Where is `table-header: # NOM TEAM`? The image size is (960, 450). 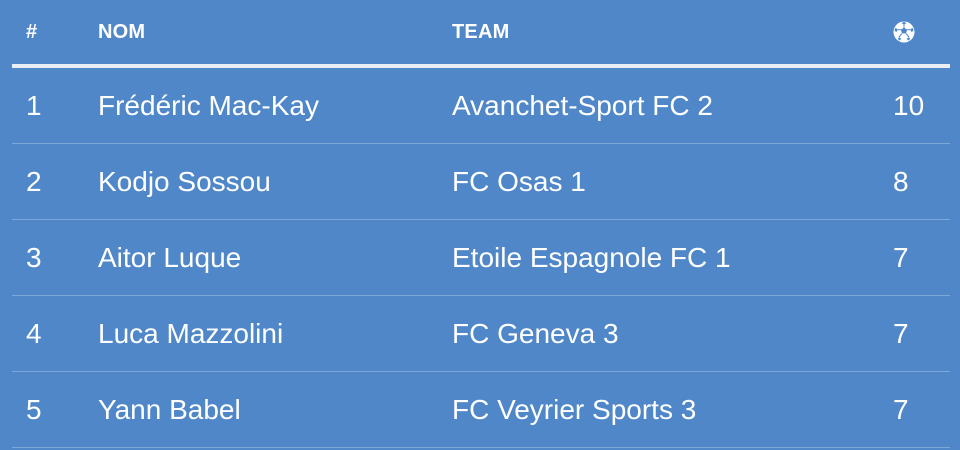 table-header: # NOM TEAM is located at coordinates (481, 32).